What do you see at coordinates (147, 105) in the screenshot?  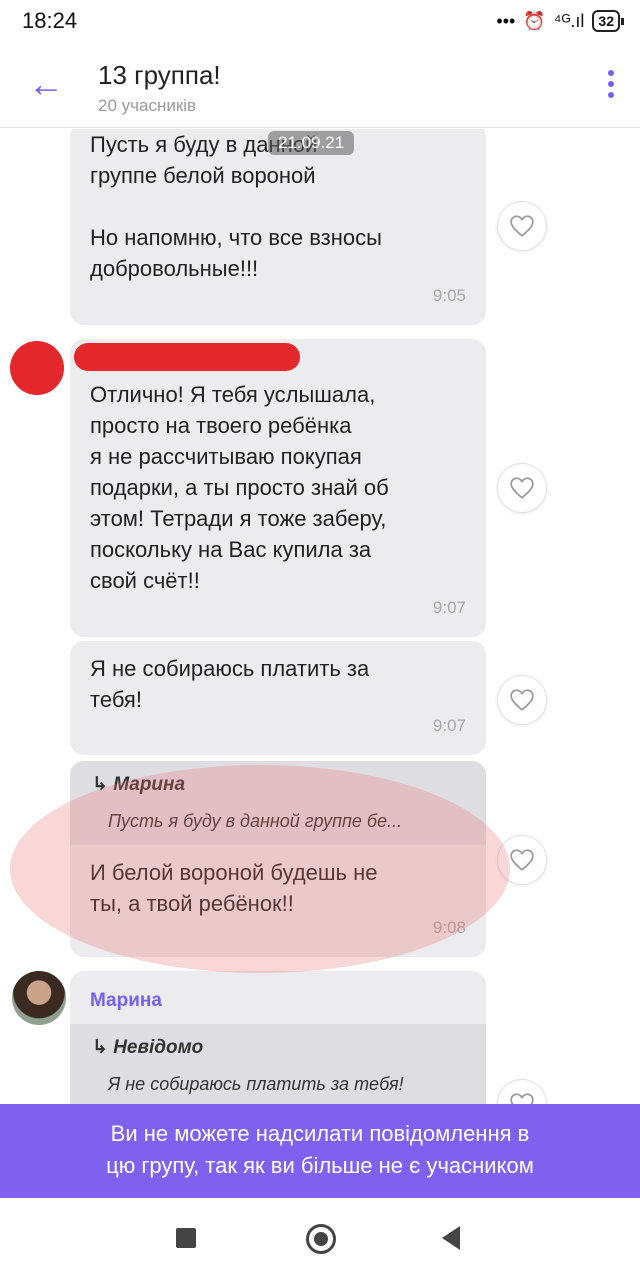 I see `participants-count: 20 учасників` at bounding box center [147, 105].